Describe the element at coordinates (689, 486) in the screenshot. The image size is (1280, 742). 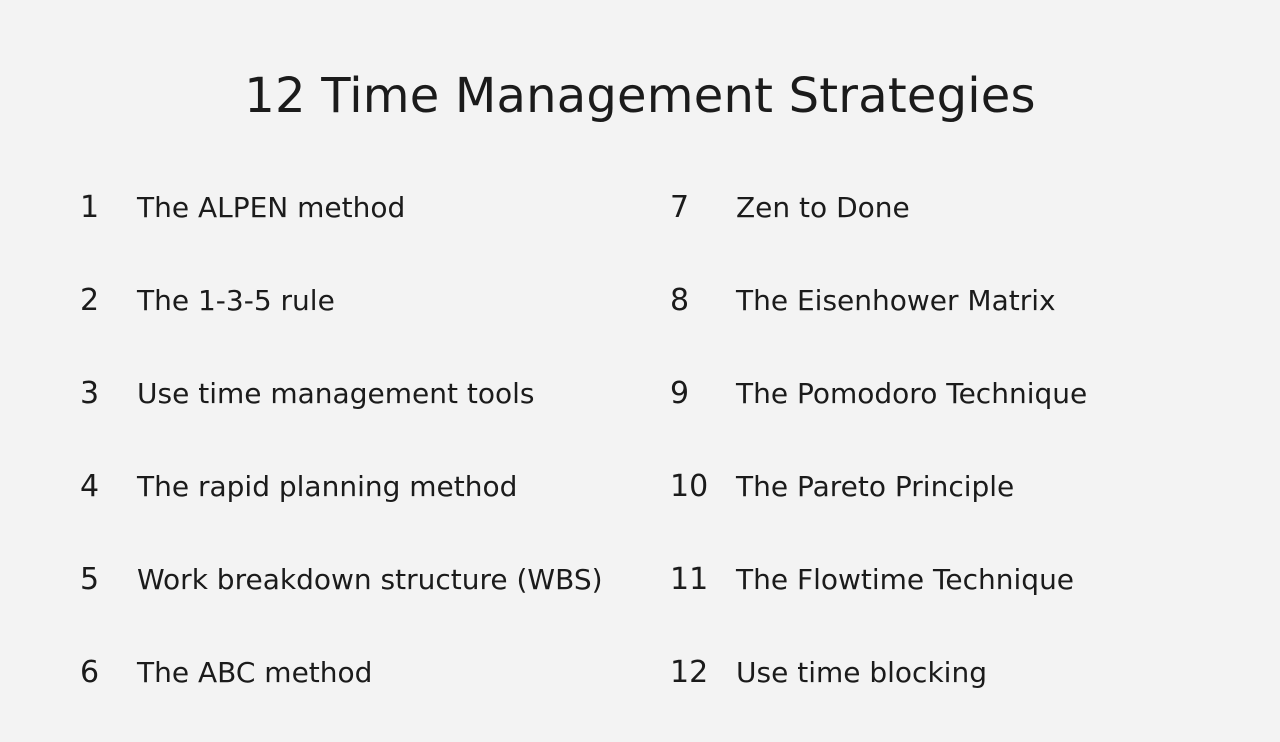
I see `strategy-number: 10` at that location.